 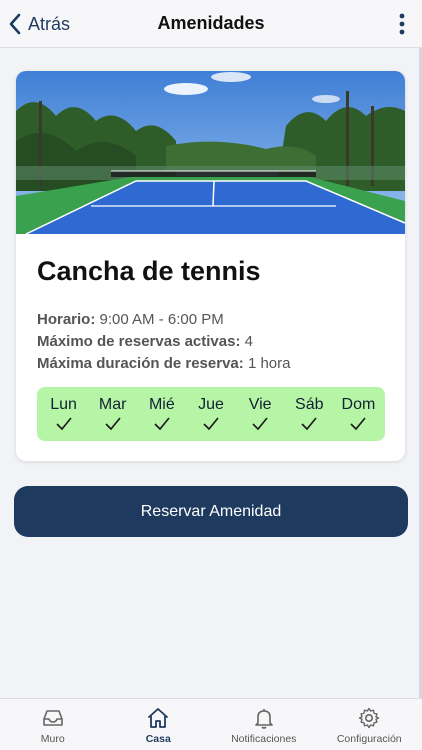 I want to click on max-active-label: Máximo de reservas activas:, so click(x=139, y=341).